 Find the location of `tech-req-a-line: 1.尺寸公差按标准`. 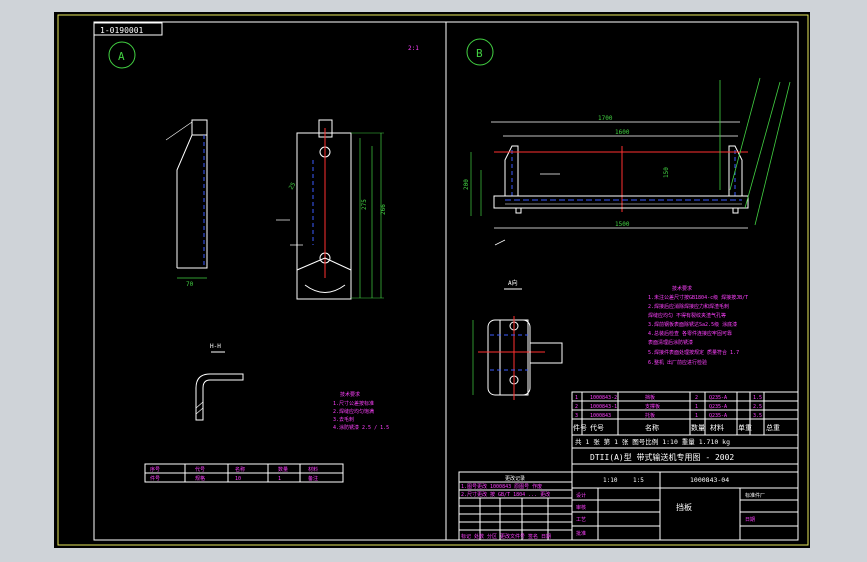

tech-req-a-line: 1.尺寸公差按标准 is located at coordinates (353, 403).